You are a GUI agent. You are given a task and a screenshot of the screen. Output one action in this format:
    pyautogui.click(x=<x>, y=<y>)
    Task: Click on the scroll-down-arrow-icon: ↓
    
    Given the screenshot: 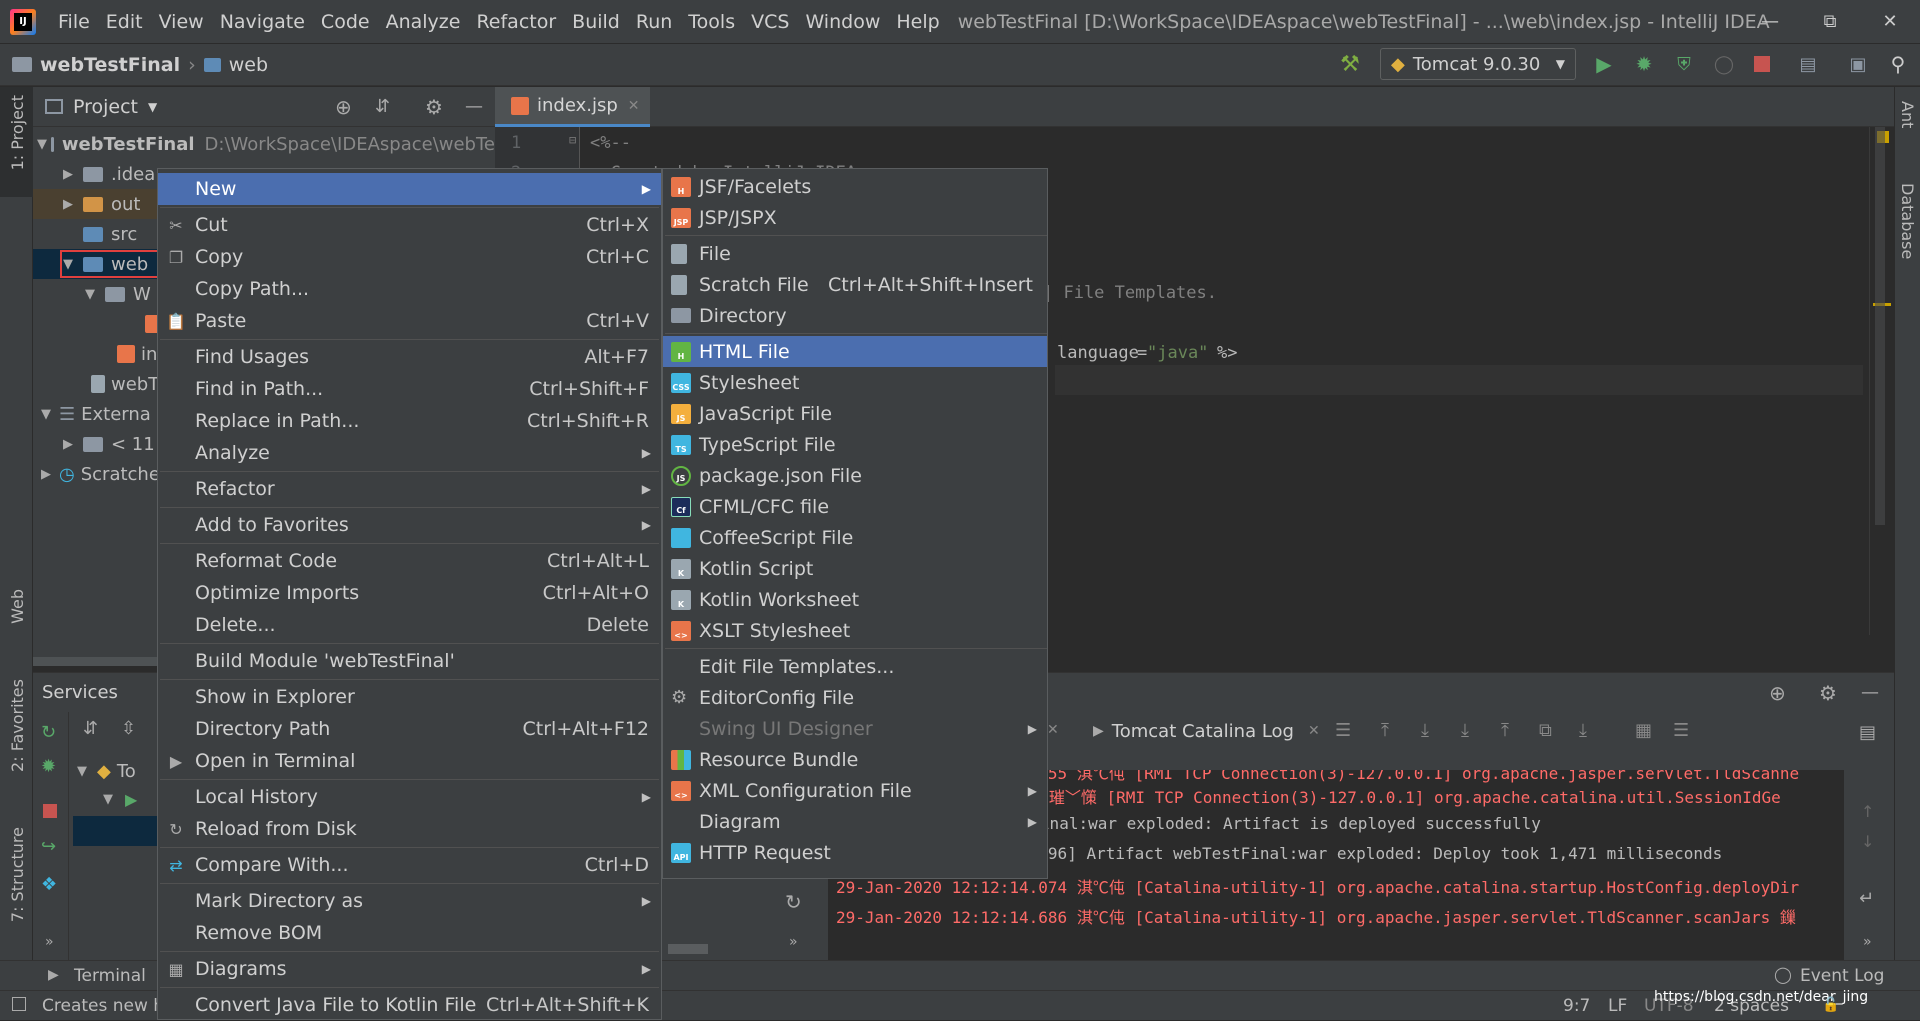 What is the action you would take?
    pyautogui.click(x=1867, y=841)
    